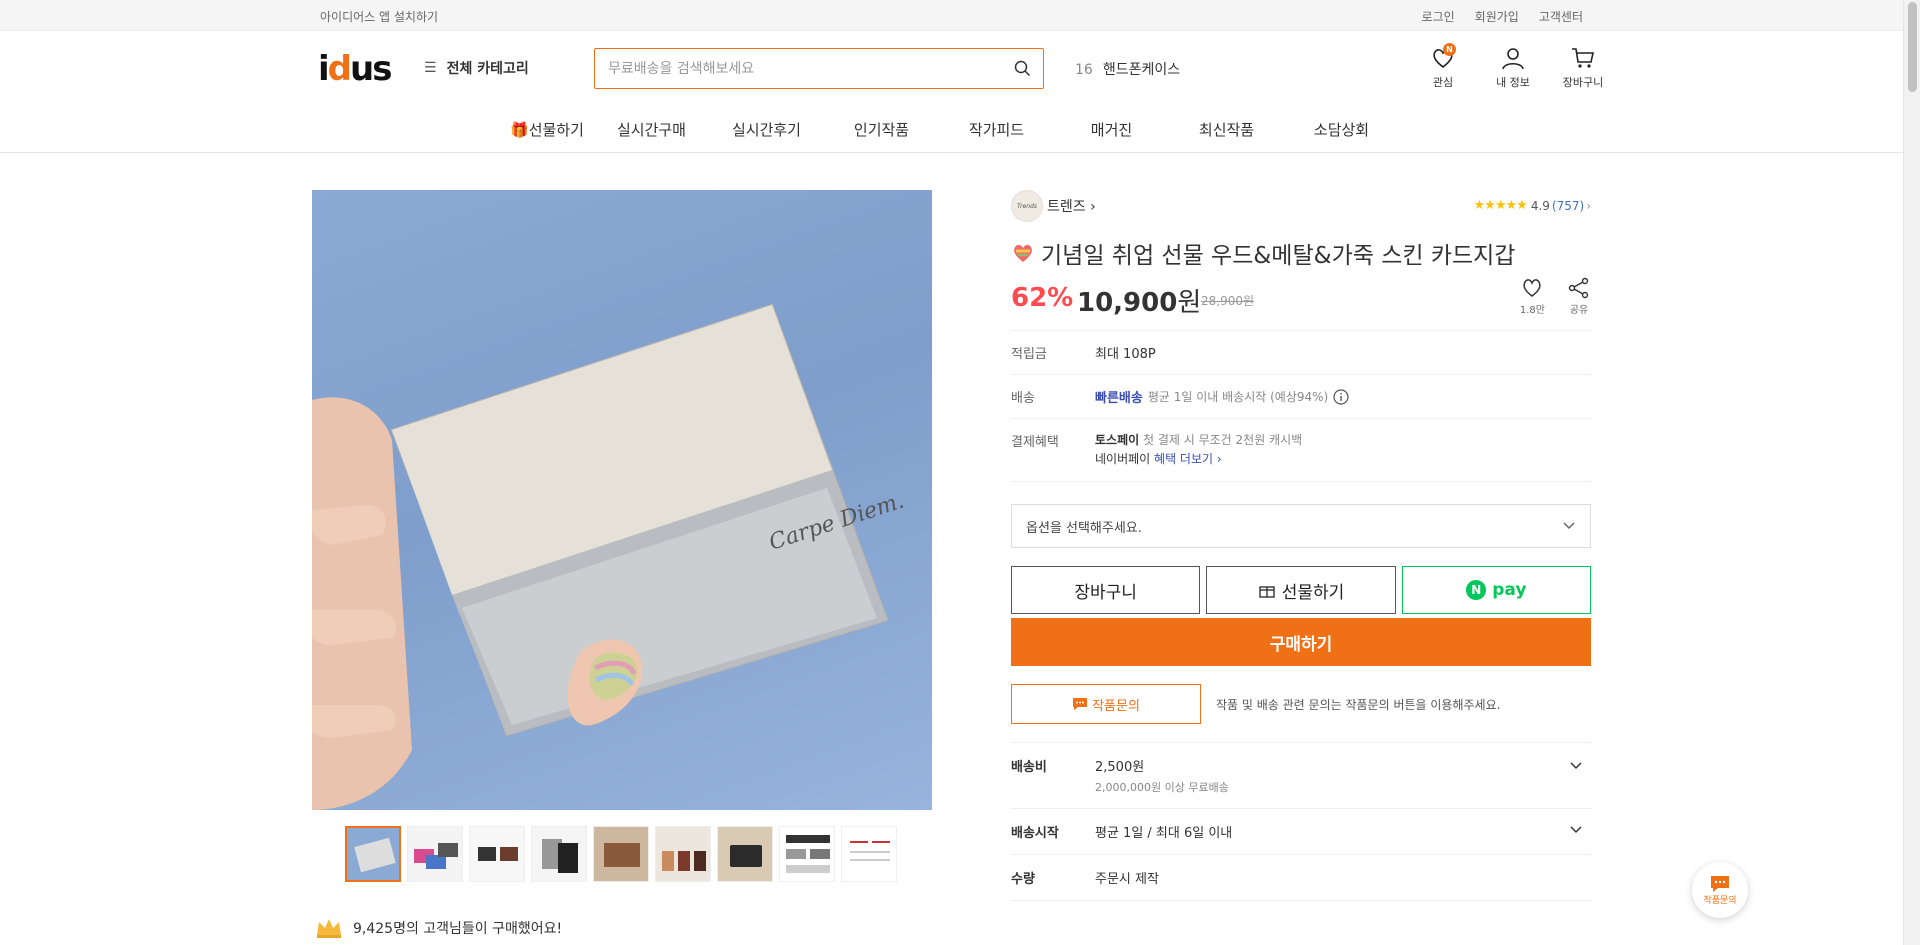 Image resolution: width=1920 pixels, height=945 pixels. I want to click on search-input, so click(795, 68).